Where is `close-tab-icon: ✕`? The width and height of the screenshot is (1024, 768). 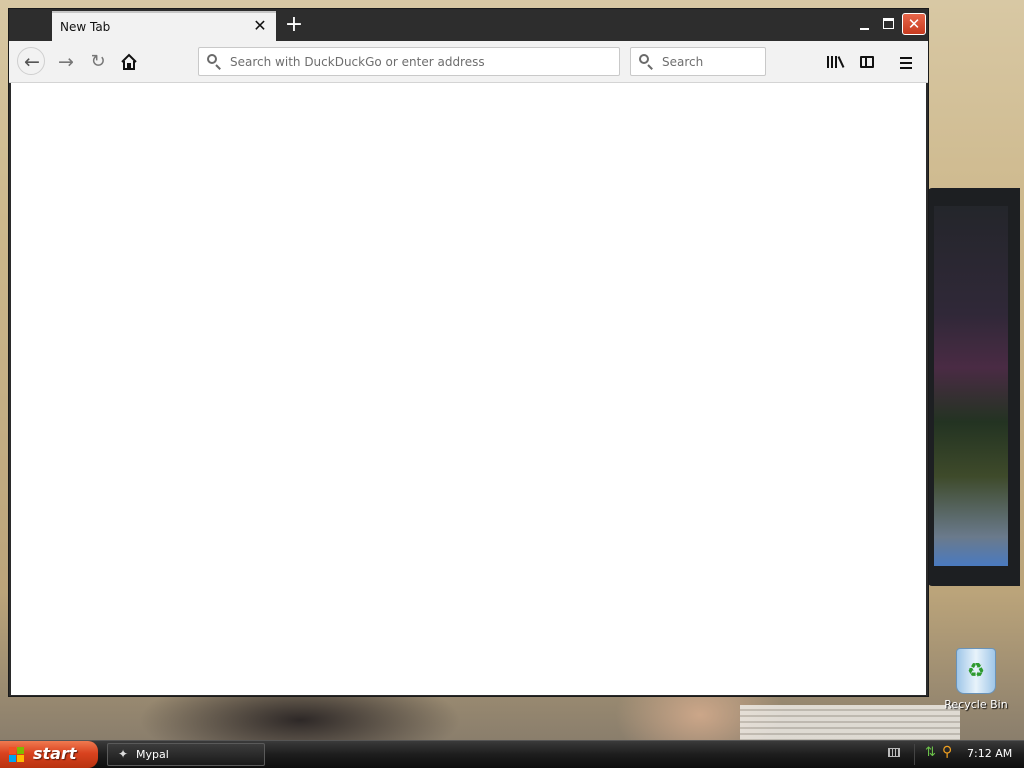 close-tab-icon: ✕ is located at coordinates (260, 26).